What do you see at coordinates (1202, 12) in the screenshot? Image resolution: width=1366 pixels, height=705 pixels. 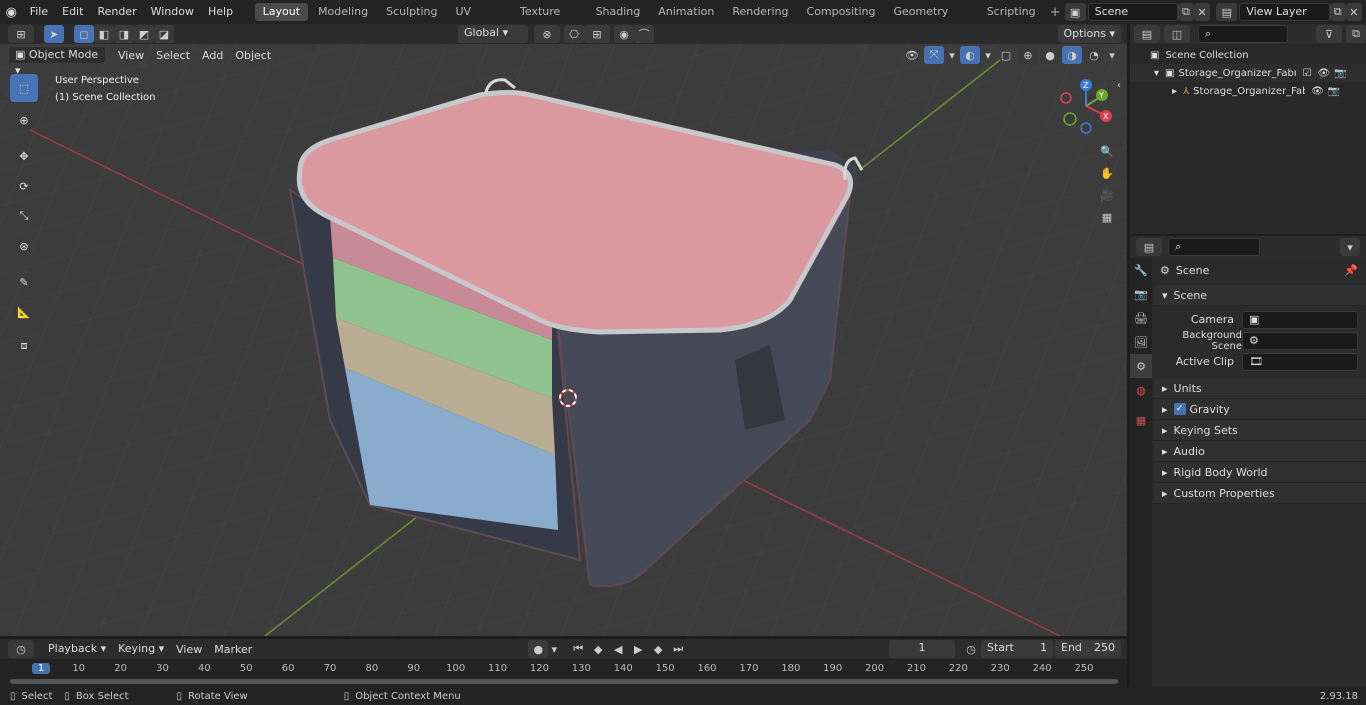 I see `scene-close-icon: ✕` at bounding box center [1202, 12].